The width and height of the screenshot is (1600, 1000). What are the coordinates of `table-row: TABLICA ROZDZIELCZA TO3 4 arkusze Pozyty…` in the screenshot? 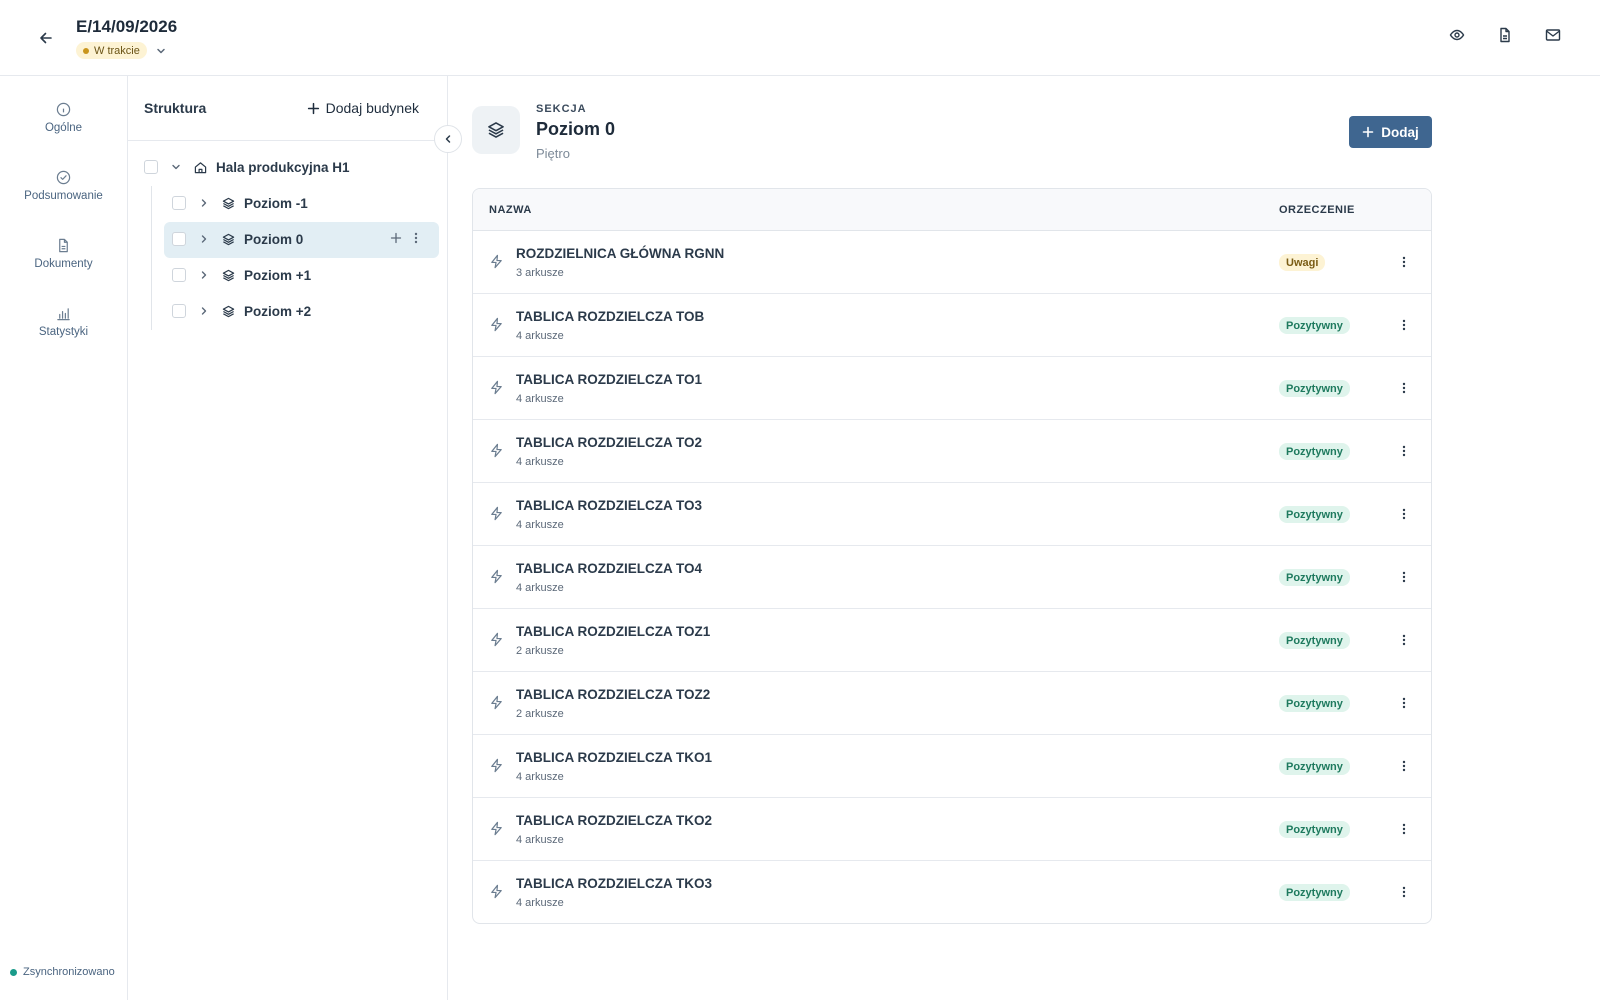 It's located at (952, 514).